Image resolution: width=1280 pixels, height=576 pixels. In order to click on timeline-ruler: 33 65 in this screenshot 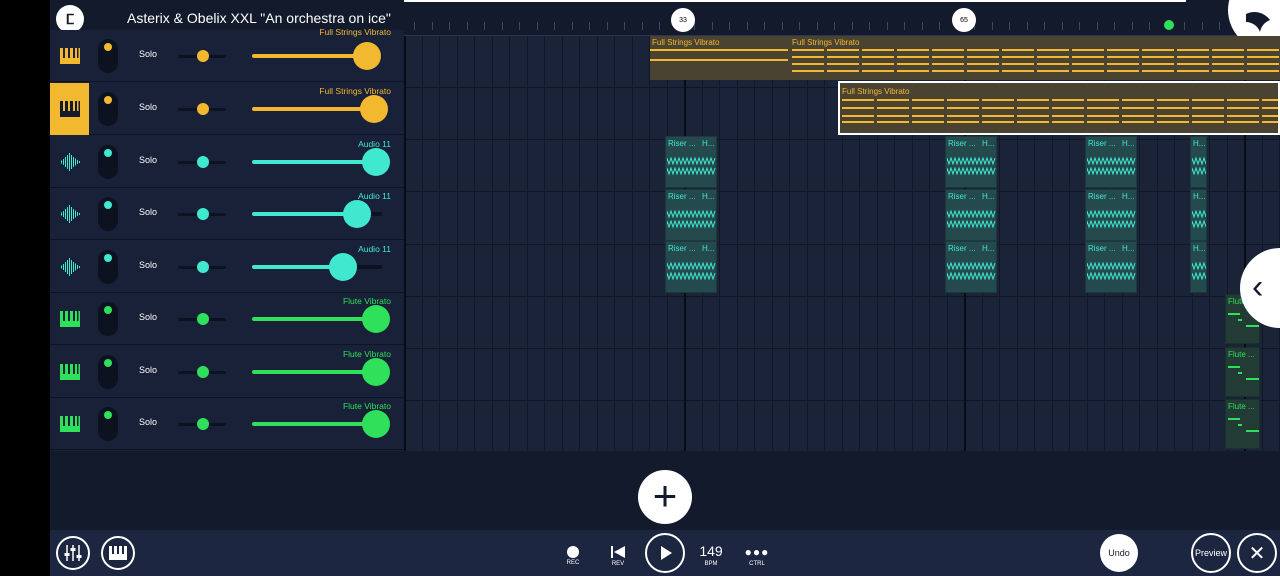, I will do `click(842, 18)`.